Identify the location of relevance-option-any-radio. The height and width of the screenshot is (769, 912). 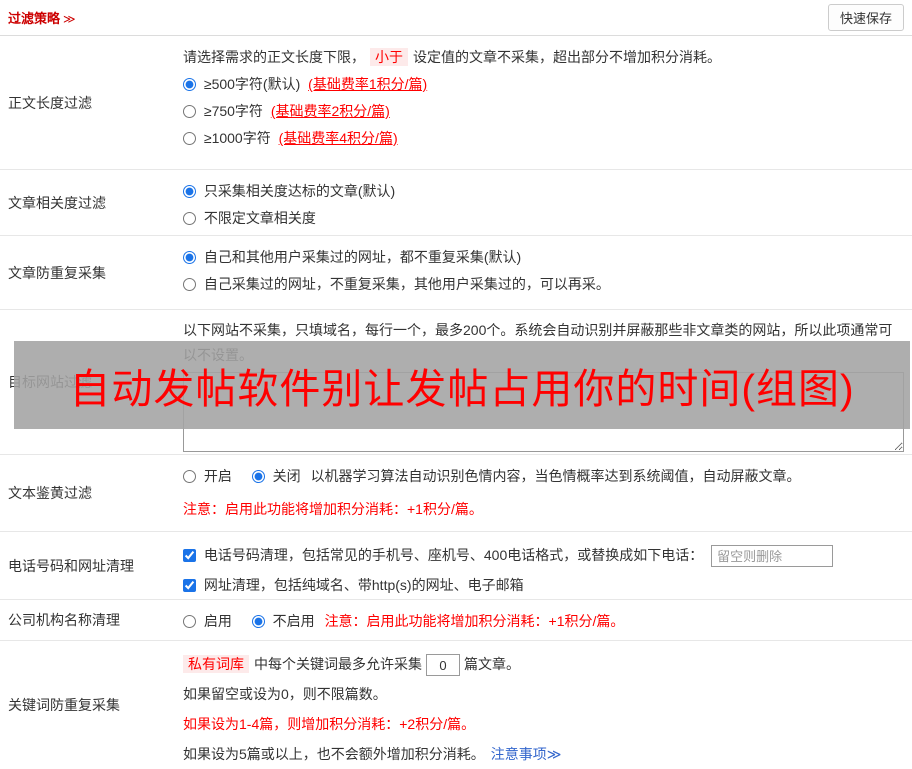
(189, 218).